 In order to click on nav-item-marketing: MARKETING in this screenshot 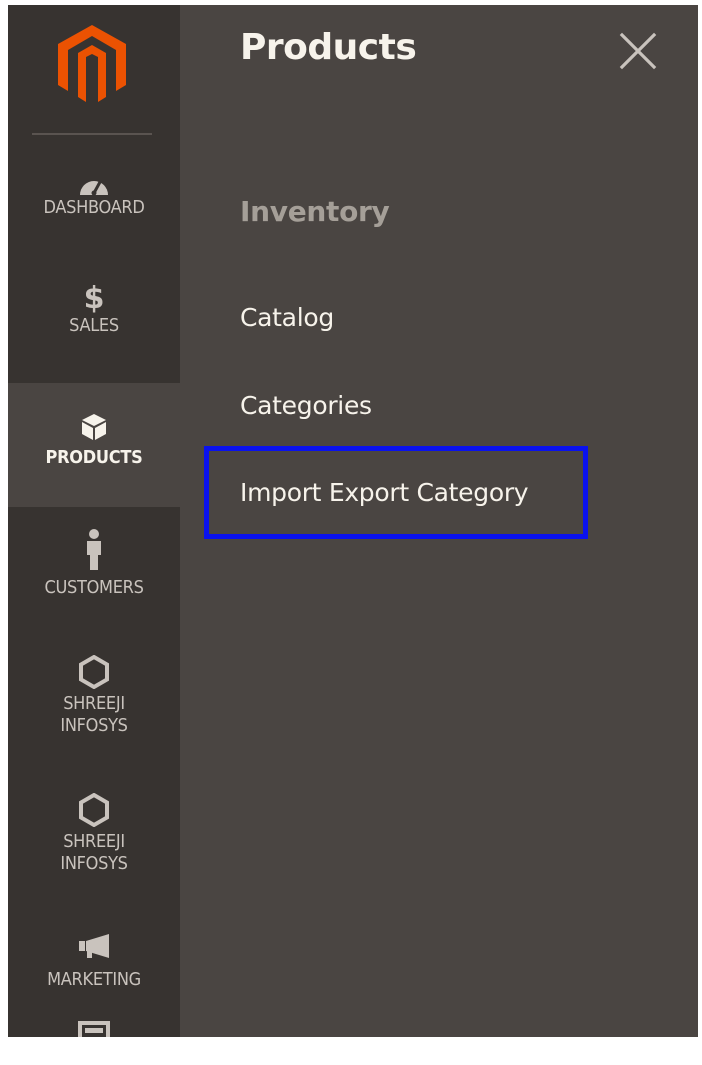, I will do `click(94, 978)`.